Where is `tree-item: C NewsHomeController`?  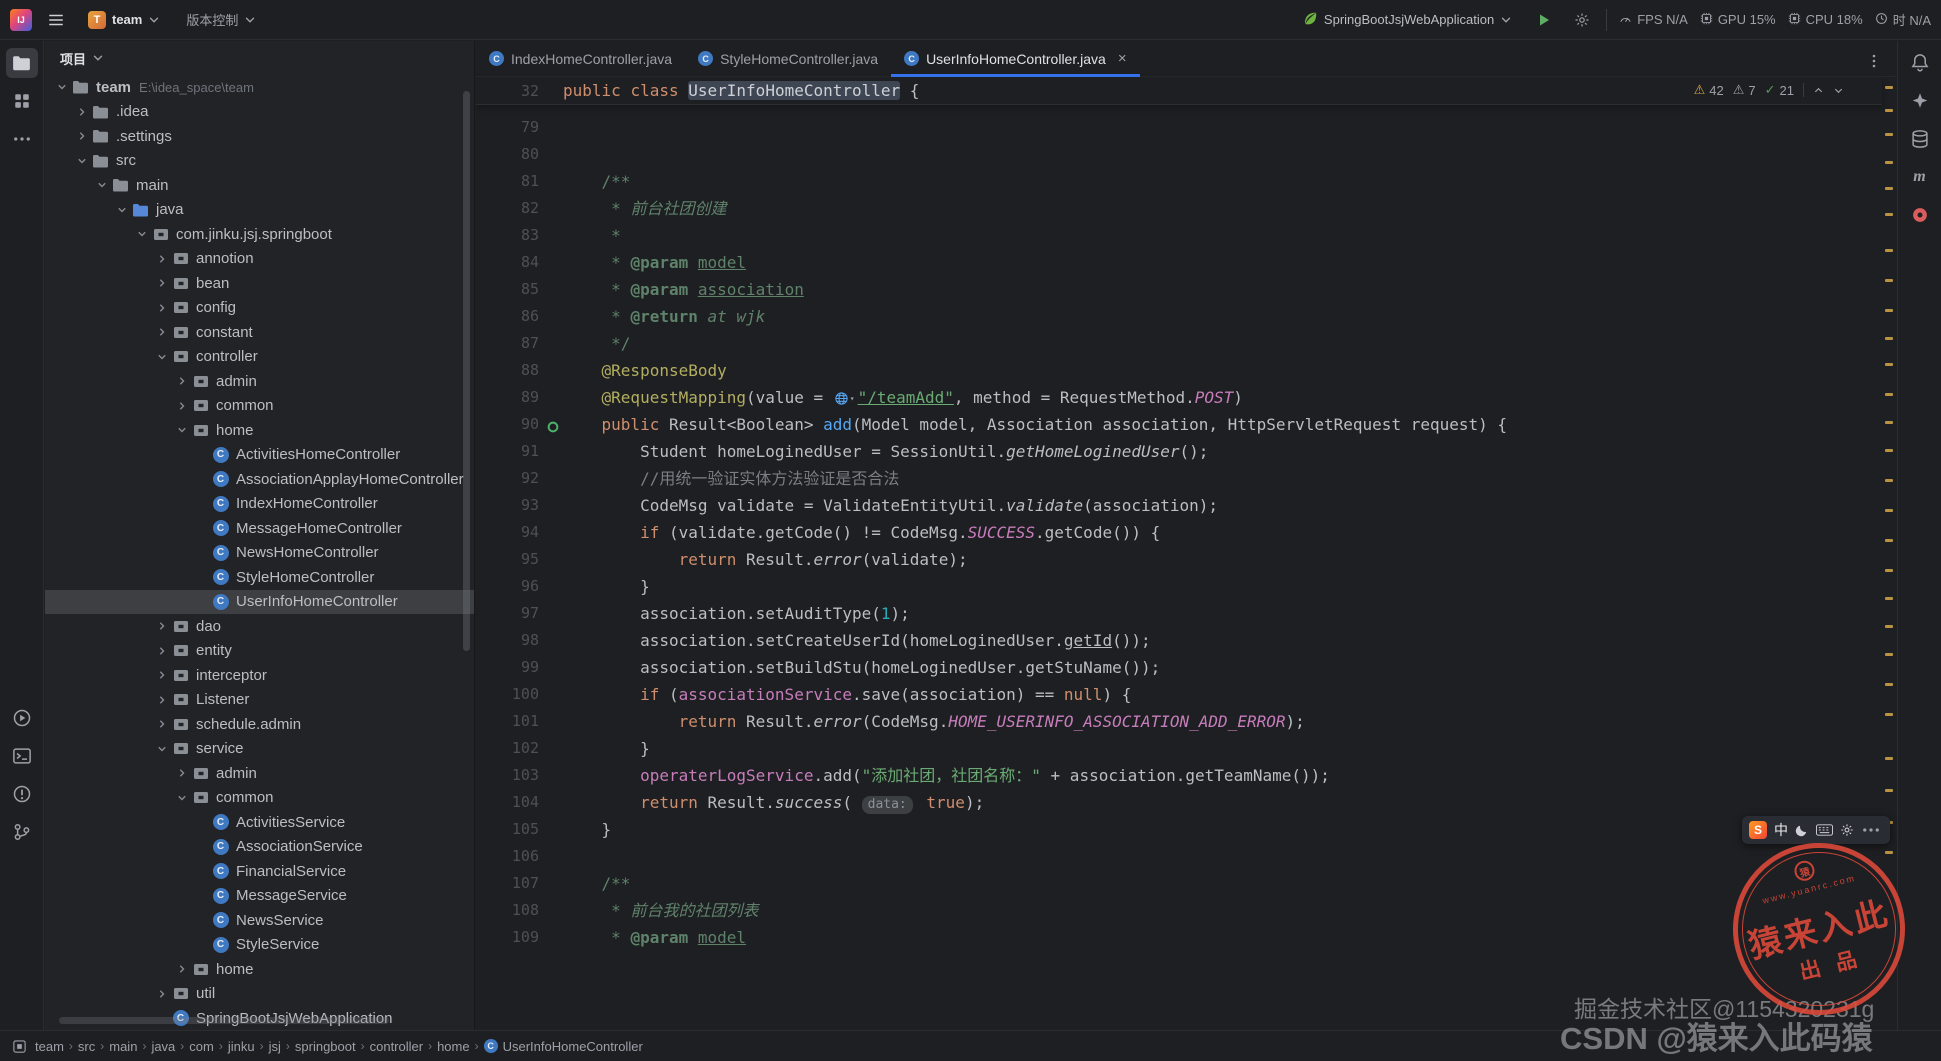 tree-item: C NewsHomeController is located at coordinates (259, 553).